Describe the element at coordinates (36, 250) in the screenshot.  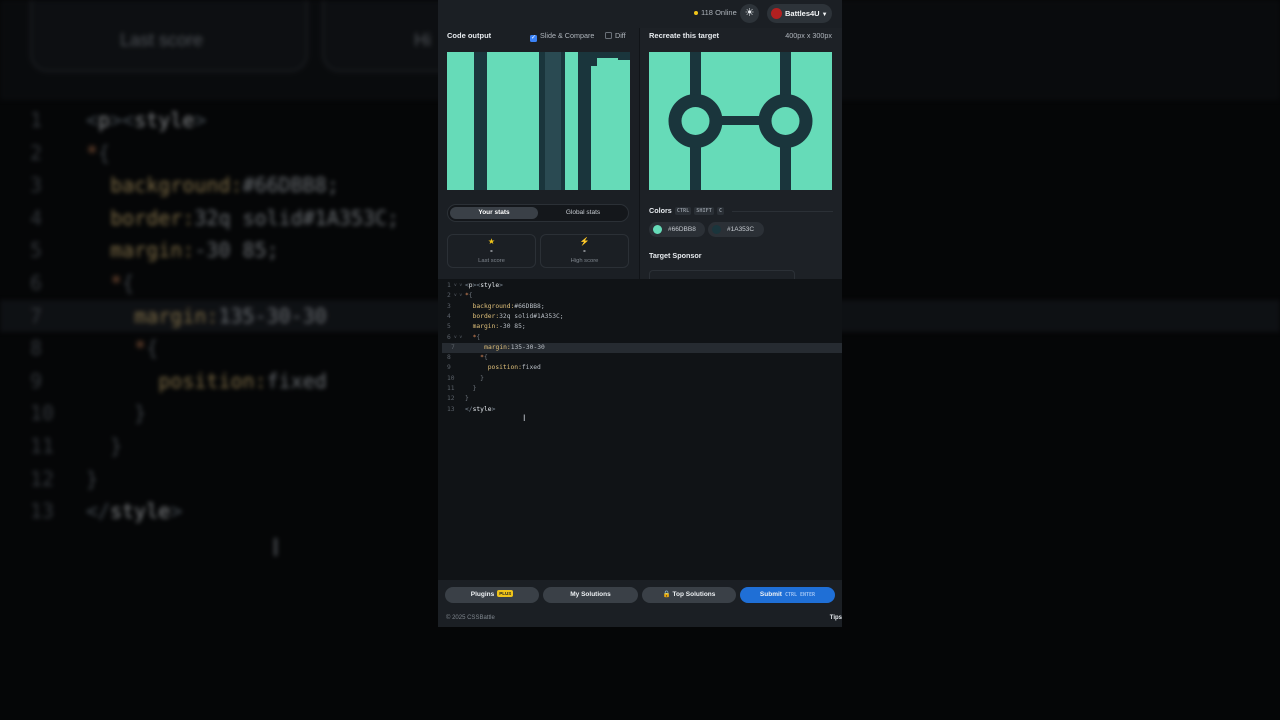
I see `background-line-number: 5` at that location.